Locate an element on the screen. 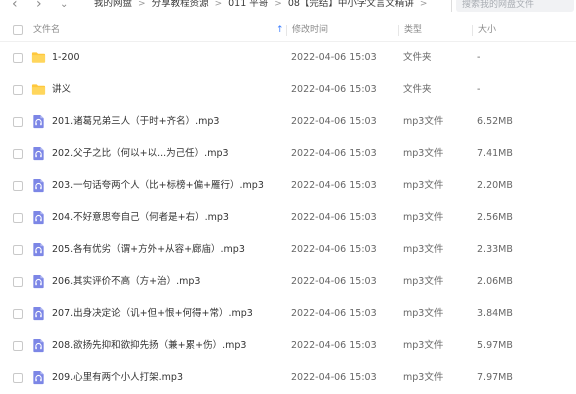 The width and height of the screenshot is (576, 394). chevron-down-icon: ⌄ is located at coordinates (64, 6).